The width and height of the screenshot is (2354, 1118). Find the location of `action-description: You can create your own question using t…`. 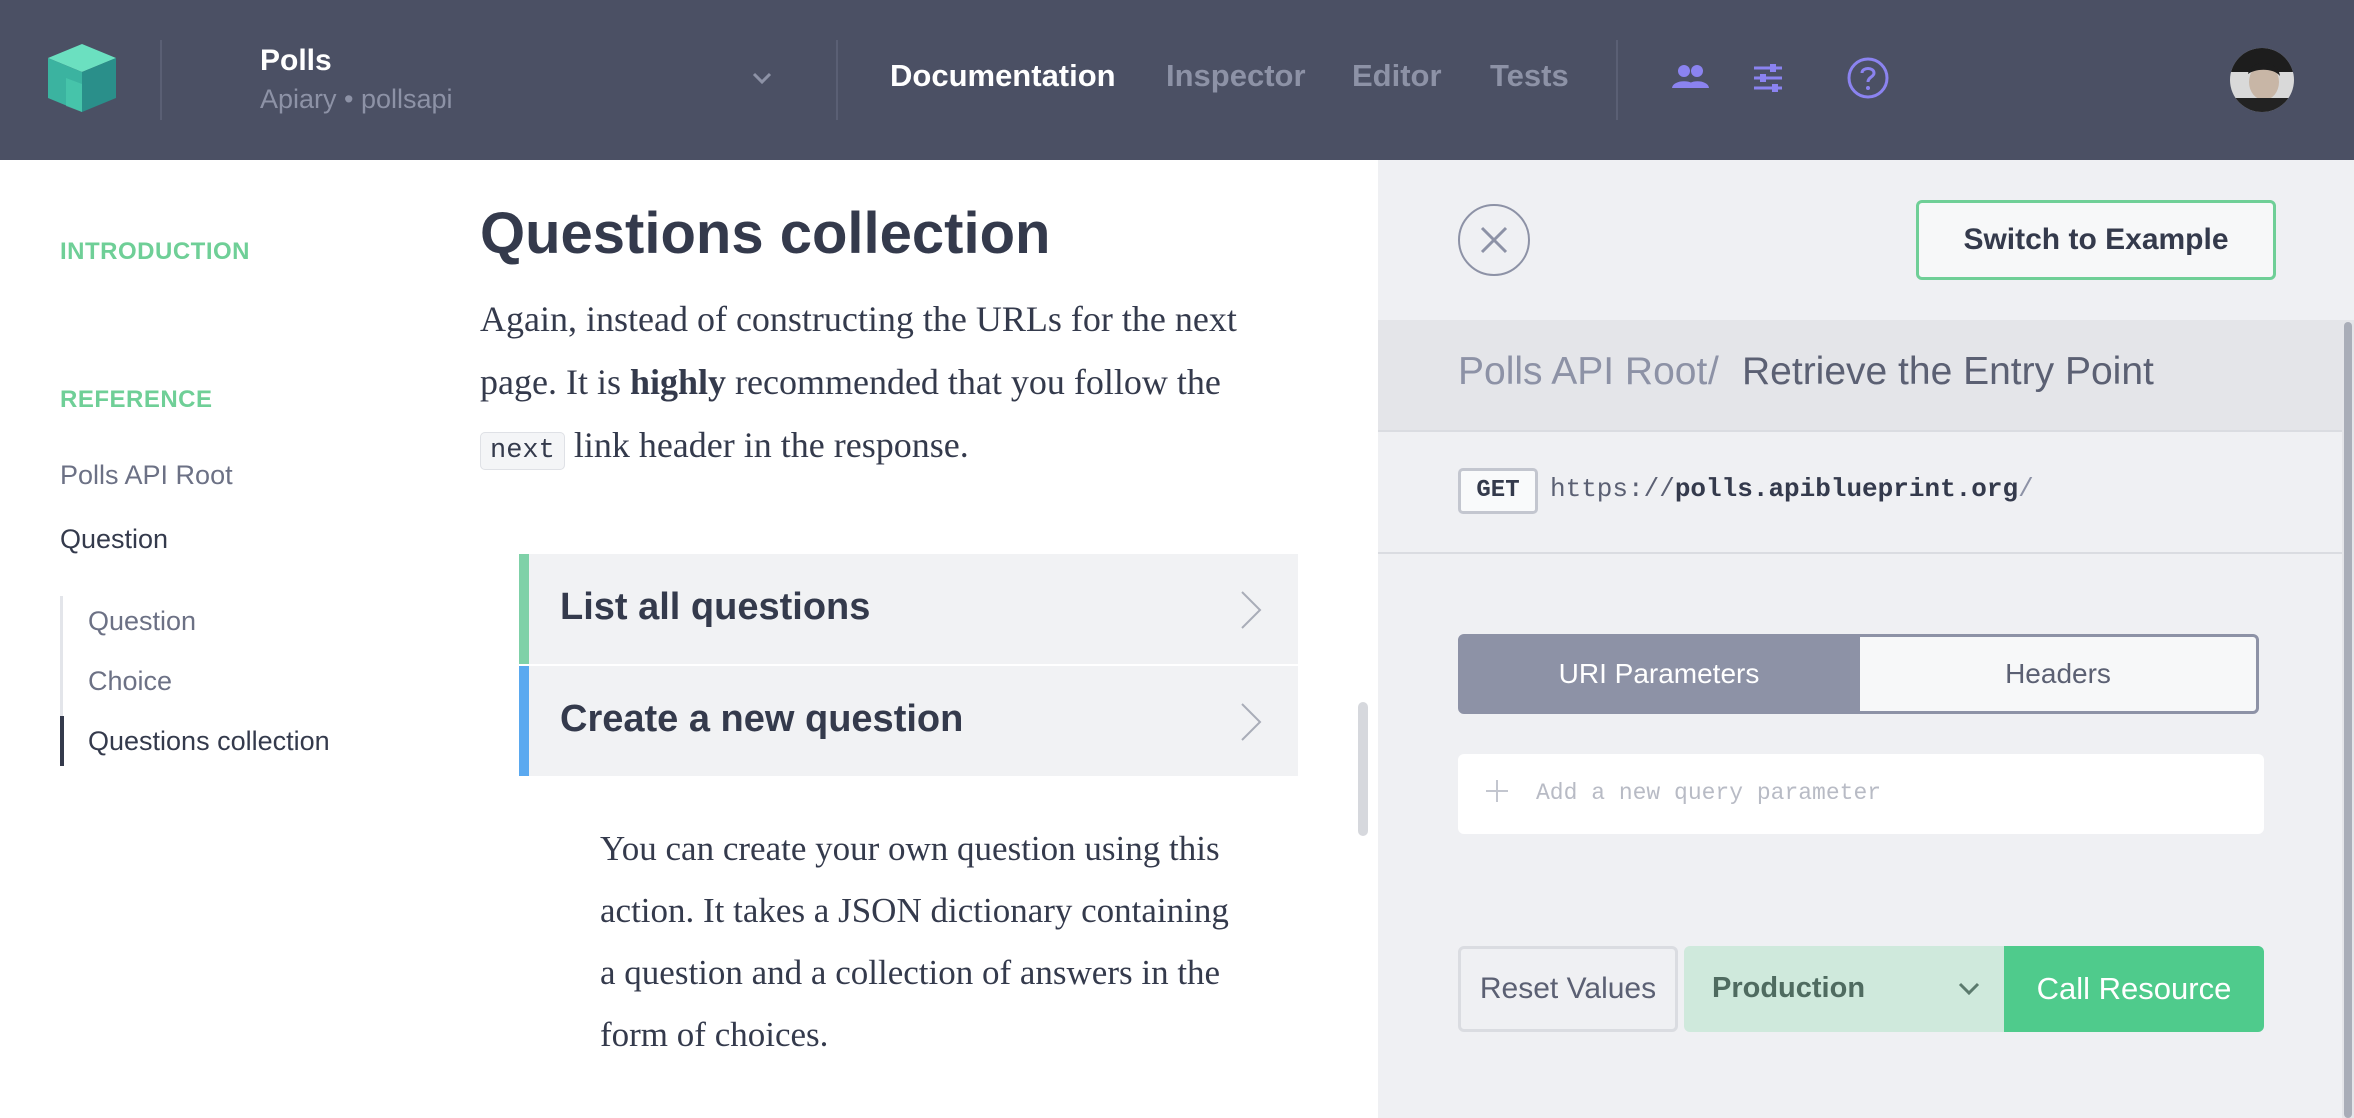

action-description: You can create your own question using t… is located at coordinates (914, 941).